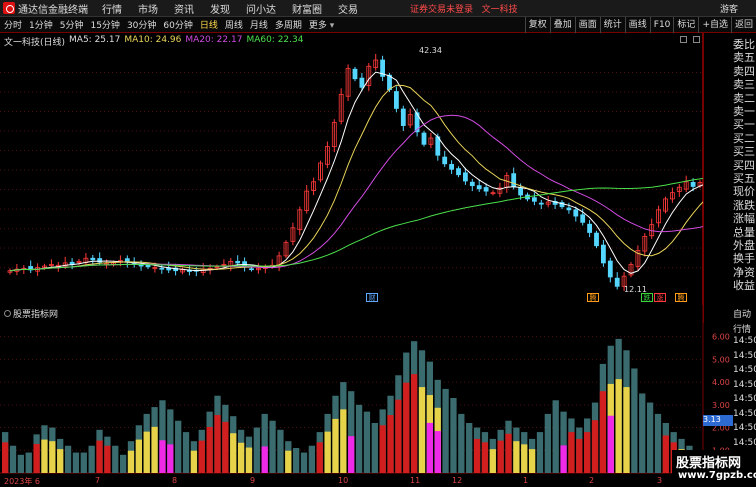  What do you see at coordinates (321, 24) in the screenshot?
I see `period-tab-more: 更多` at bounding box center [321, 24].